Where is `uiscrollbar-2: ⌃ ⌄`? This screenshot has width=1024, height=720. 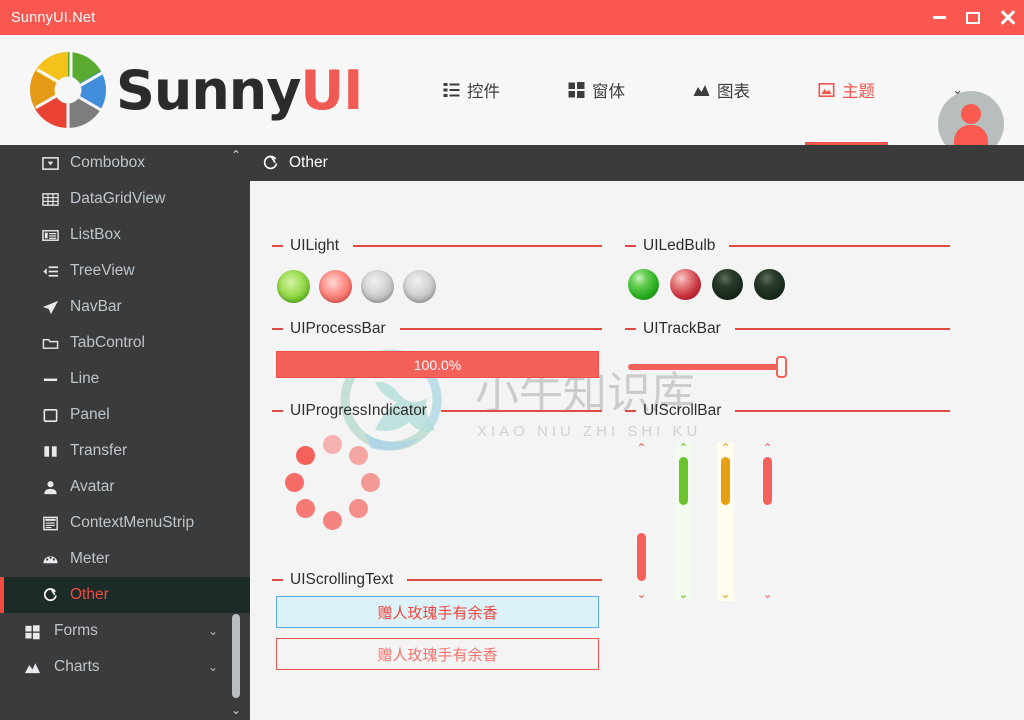
uiscrollbar-2: ⌃ ⌄ is located at coordinates (725, 521).